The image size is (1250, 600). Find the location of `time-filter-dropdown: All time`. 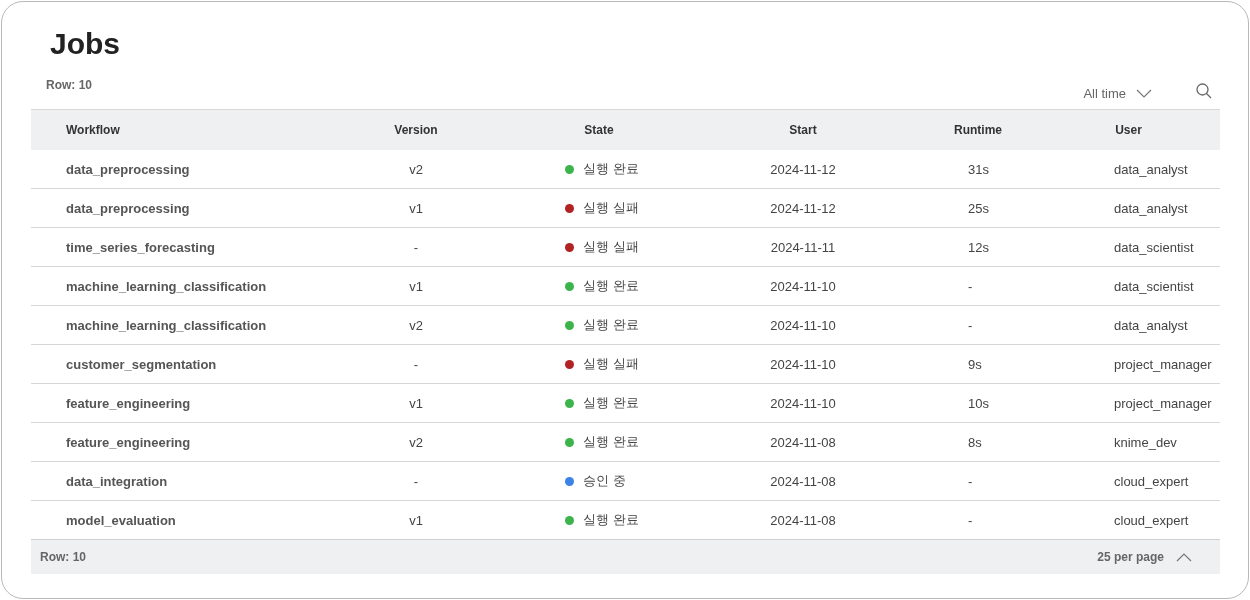

time-filter-dropdown: All time is located at coordinates (1117, 93).